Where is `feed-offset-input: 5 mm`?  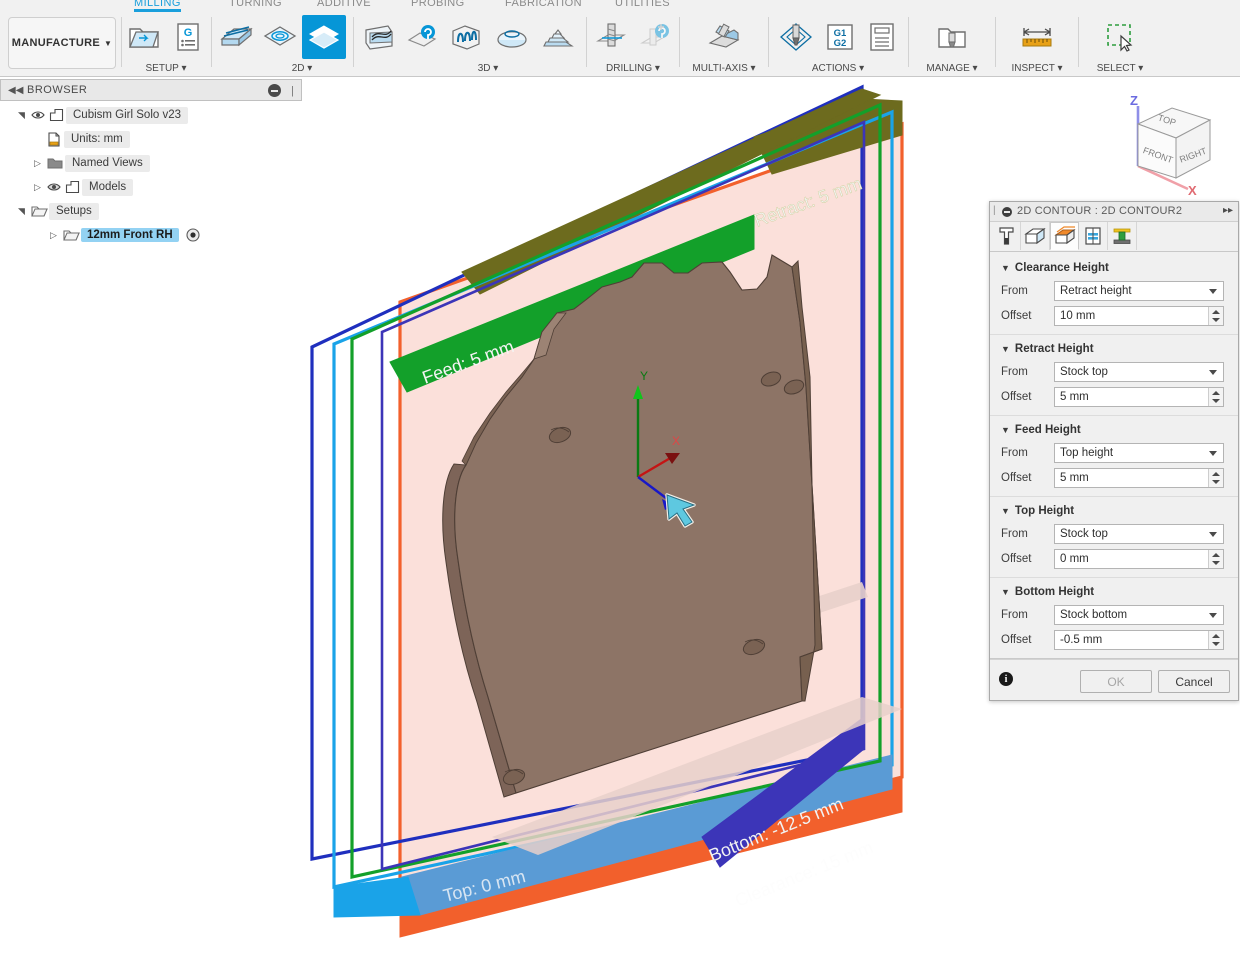 feed-offset-input: 5 mm is located at coordinates (1139, 477).